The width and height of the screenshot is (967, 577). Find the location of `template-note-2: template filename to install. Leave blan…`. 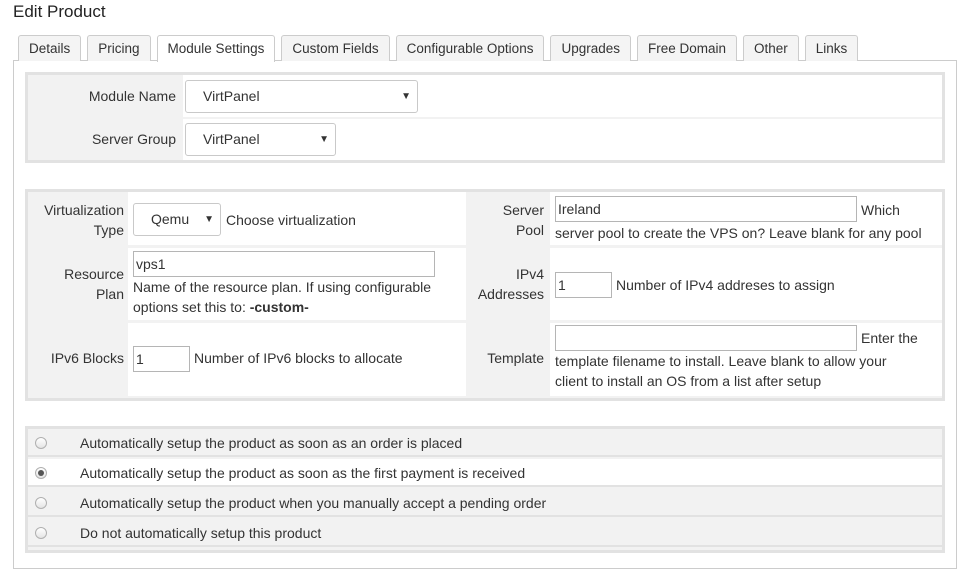

template-note-2: template filename to install. Leave blan… is located at coordinates (721, 361).